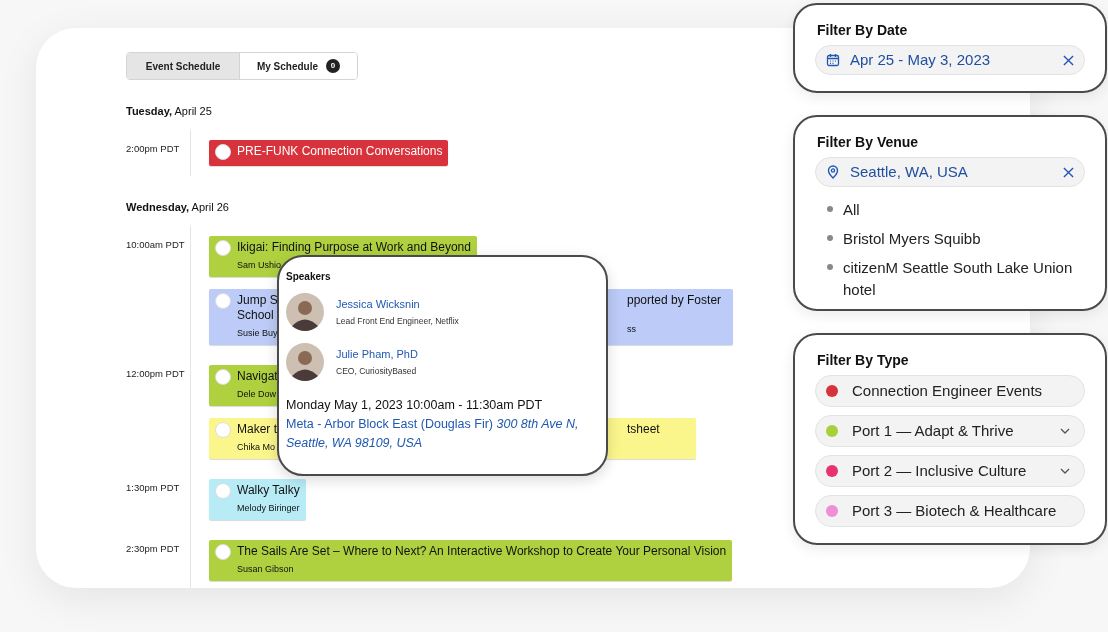 This screenshot has height=632, width=1108. What do you see at coordinates (156, 373) in the screenshot?
I see `time-label: 12:00pm PDT` at bounding box center [156, 373].